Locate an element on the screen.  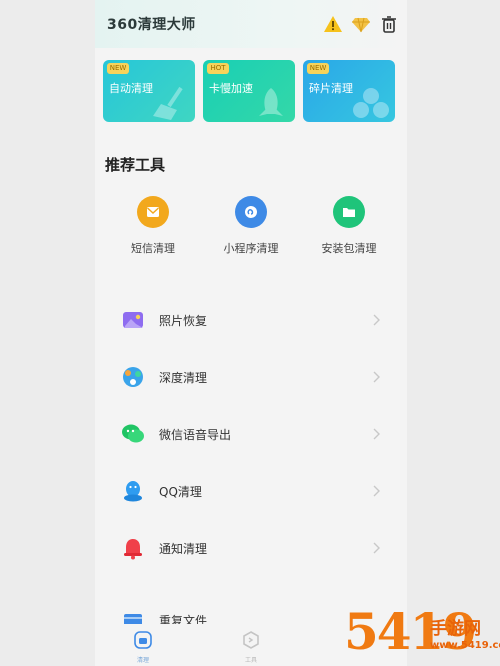
list-item-label: 照片恢复 is located at coordinates (183, 321).